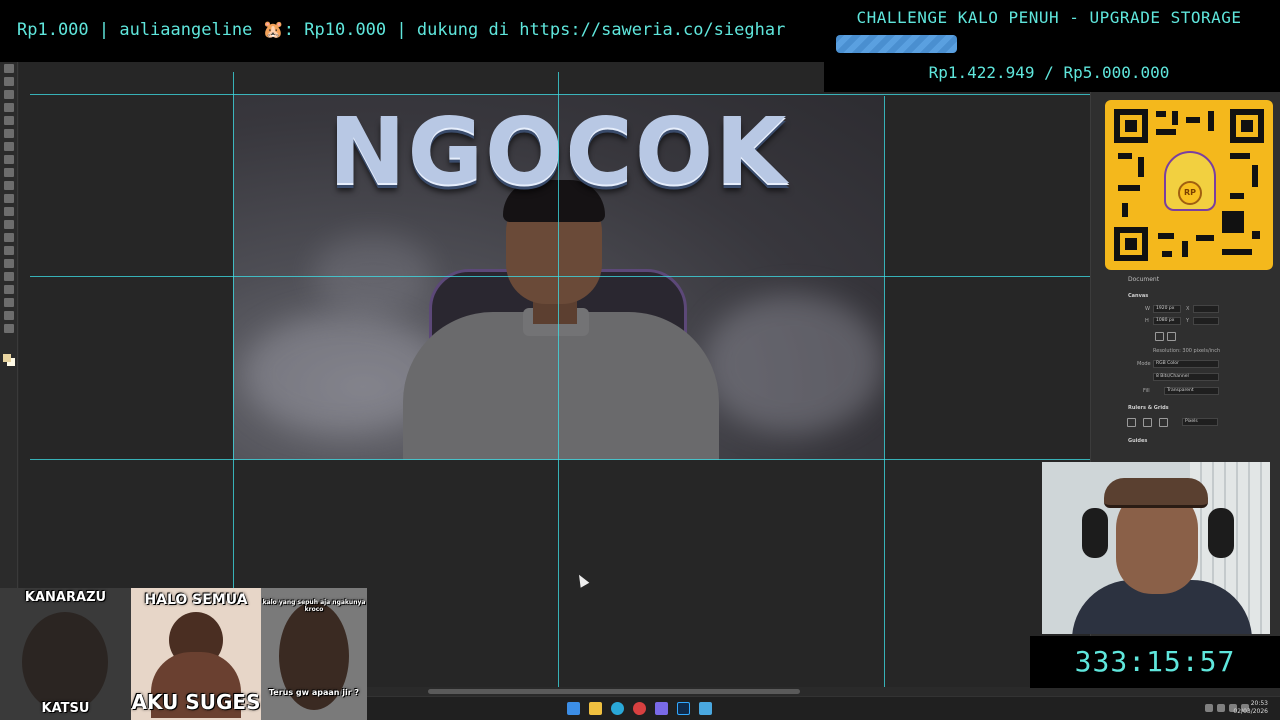 This screenshot has width=1280, height=720. I want to click on foreground-color-swatch, so click(7, 358).